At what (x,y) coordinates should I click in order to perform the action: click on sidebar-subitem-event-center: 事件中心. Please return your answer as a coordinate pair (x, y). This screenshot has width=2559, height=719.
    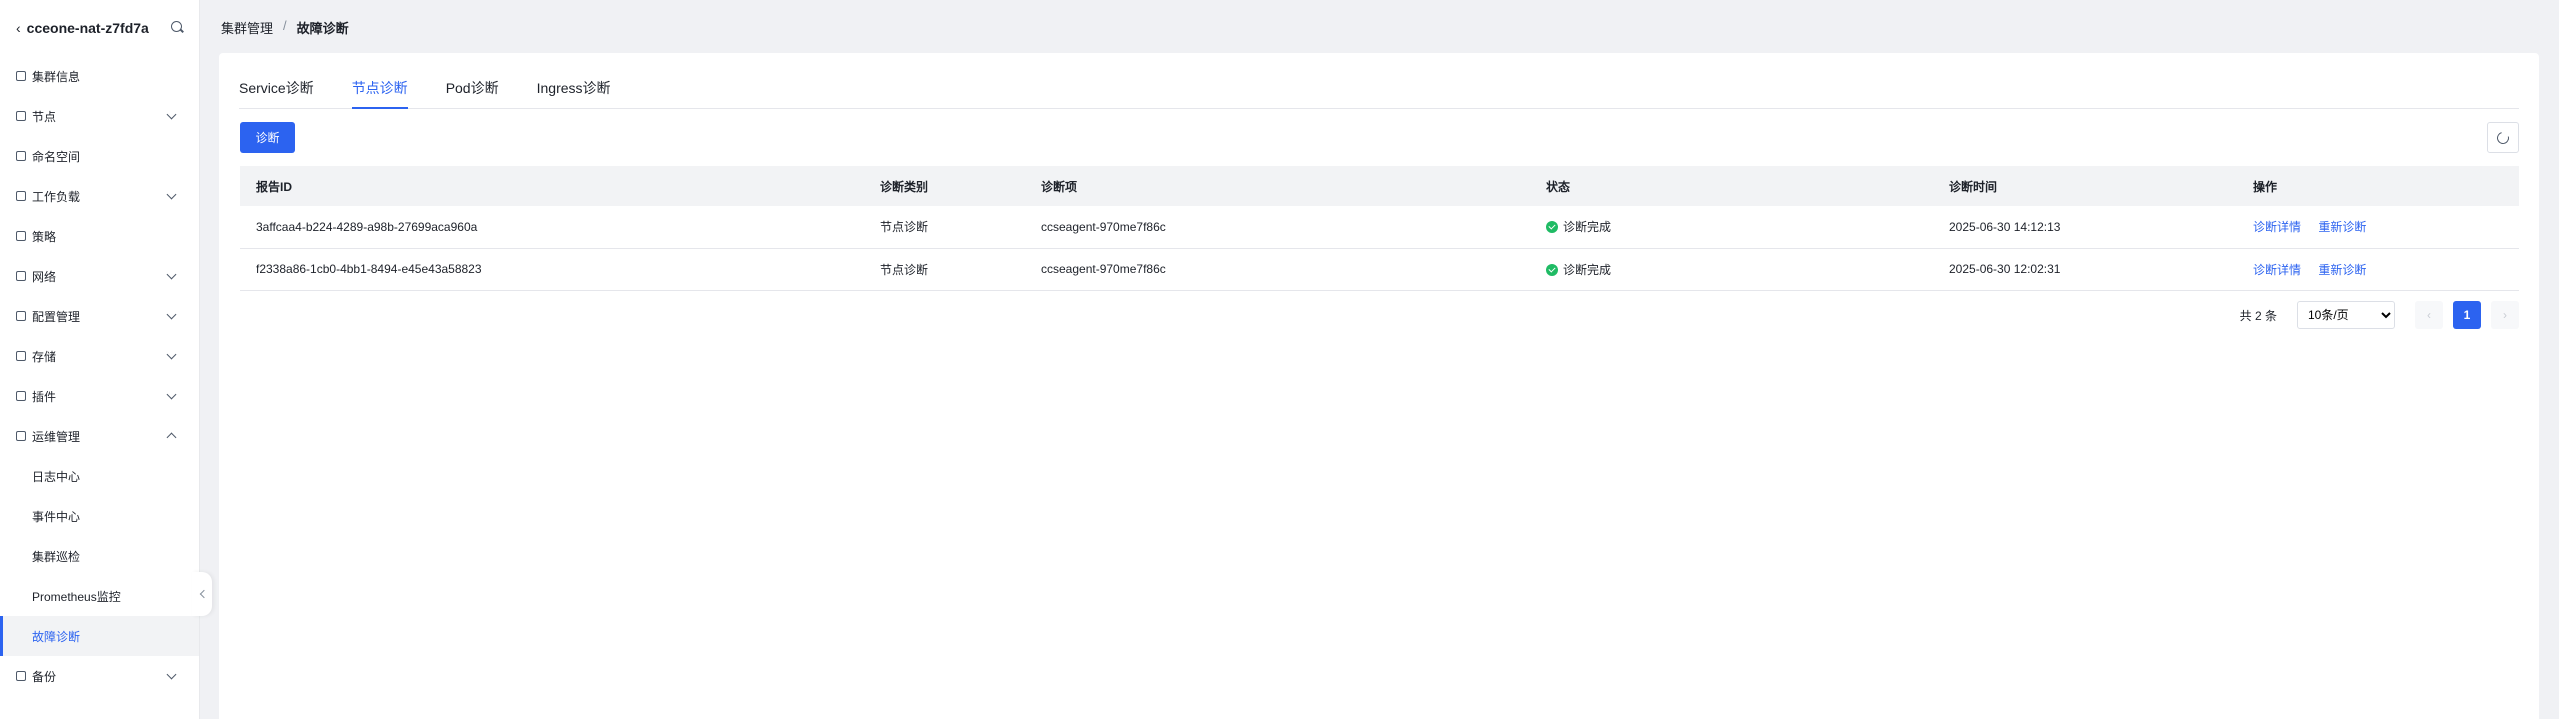
    Looking at the image, I should click on (99, 516).